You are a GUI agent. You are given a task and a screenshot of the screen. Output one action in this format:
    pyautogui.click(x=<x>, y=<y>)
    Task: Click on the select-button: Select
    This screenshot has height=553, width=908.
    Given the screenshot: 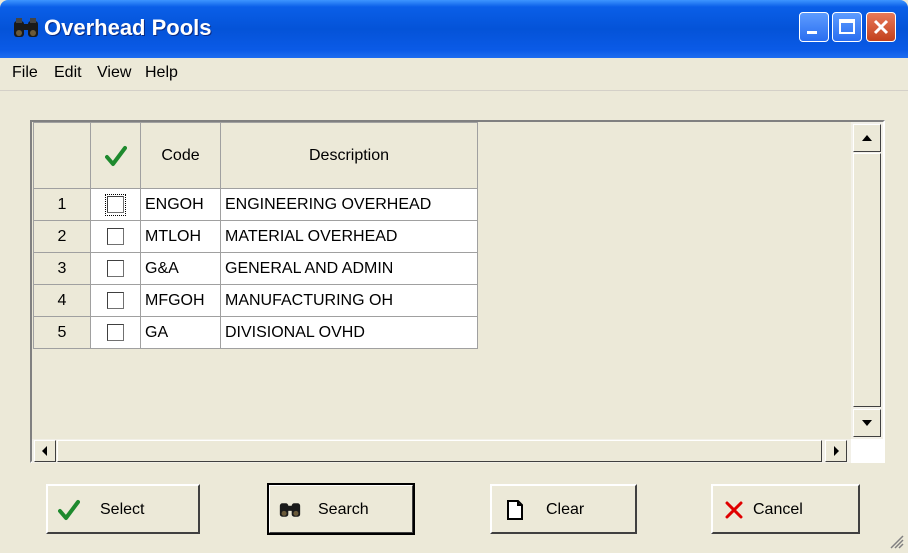 What is the action you would take?
    pyautogui.click(x=123, y=509)
    